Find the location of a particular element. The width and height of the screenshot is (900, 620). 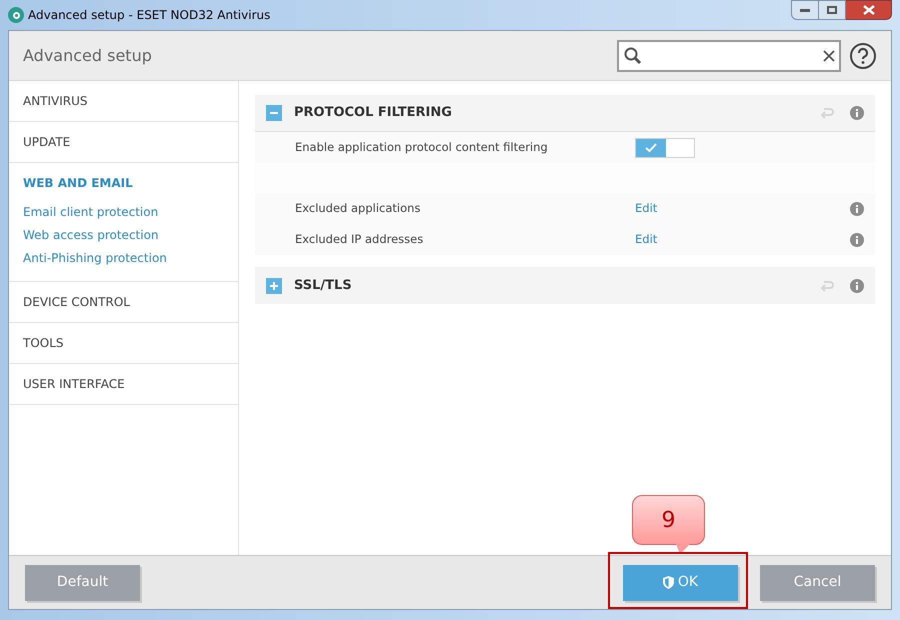

close-icon is located at coordinates (868, 10).